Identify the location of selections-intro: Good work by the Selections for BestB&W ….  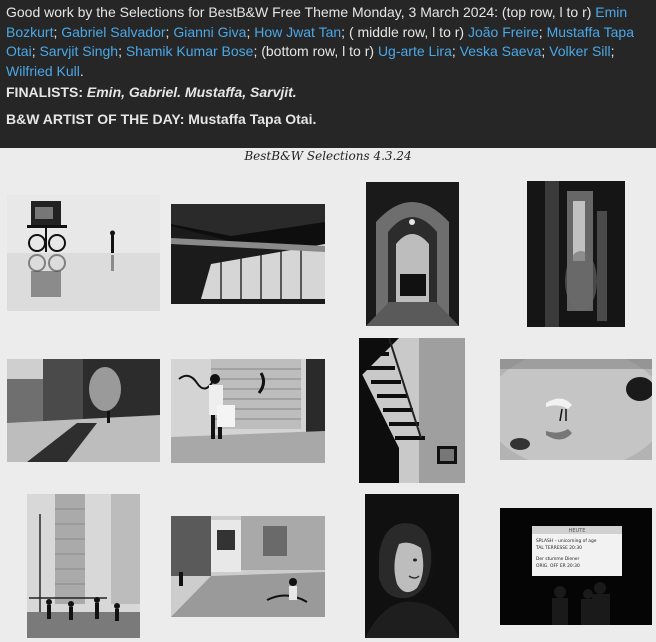
(320, 41).